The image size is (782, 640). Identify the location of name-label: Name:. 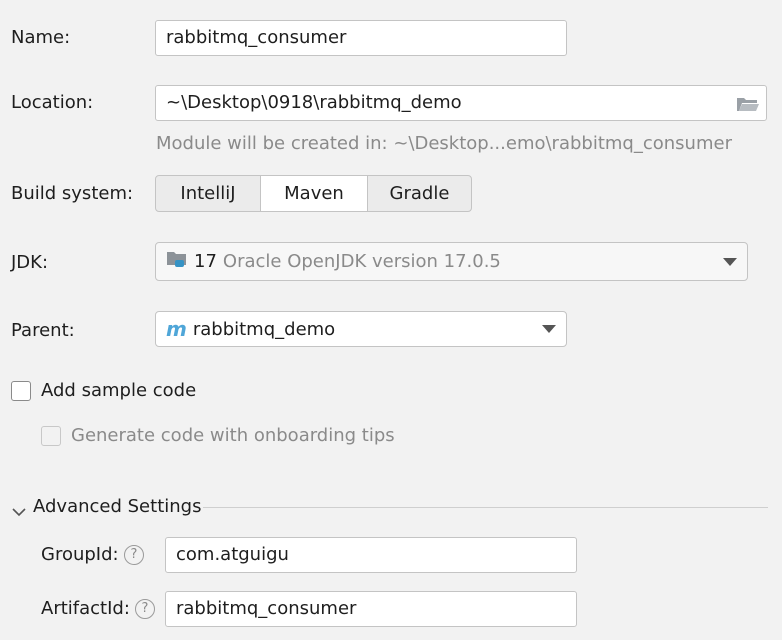
(41, 37).